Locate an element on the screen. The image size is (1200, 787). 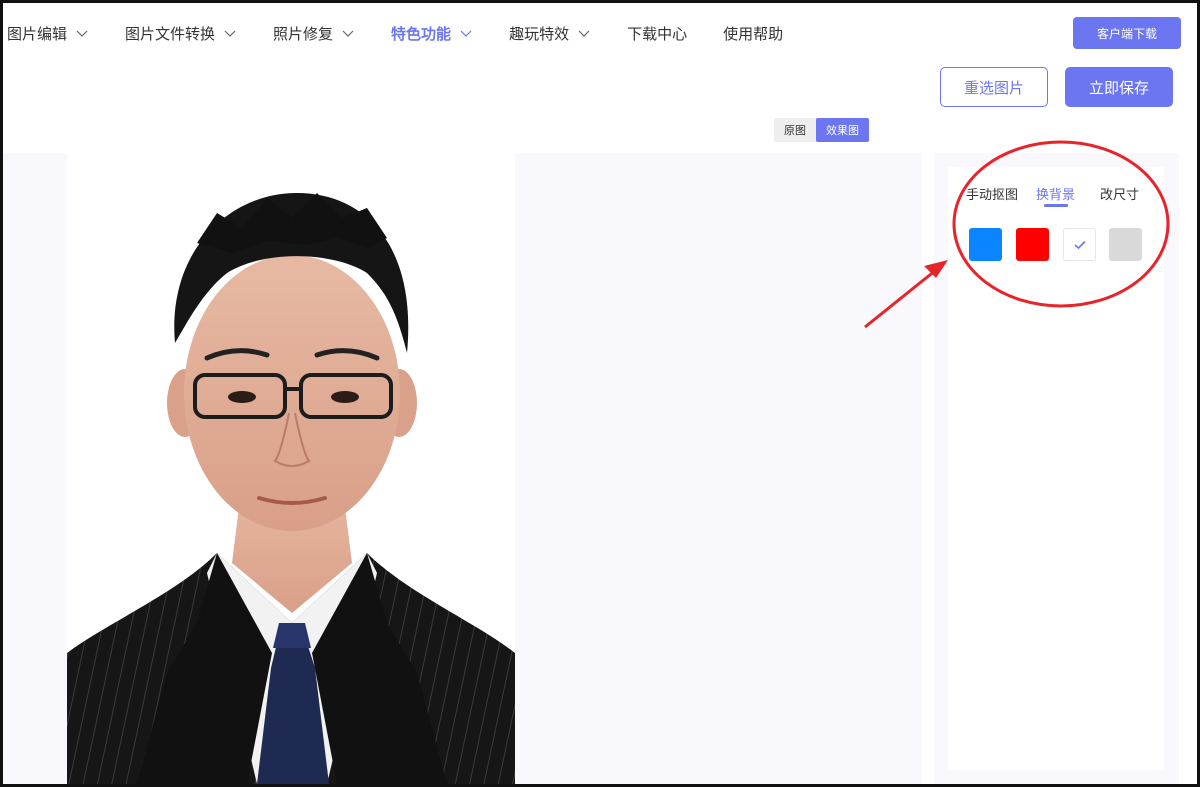
nav-item-image-edit: 图片编辑 is located at coordinates (48, 33).